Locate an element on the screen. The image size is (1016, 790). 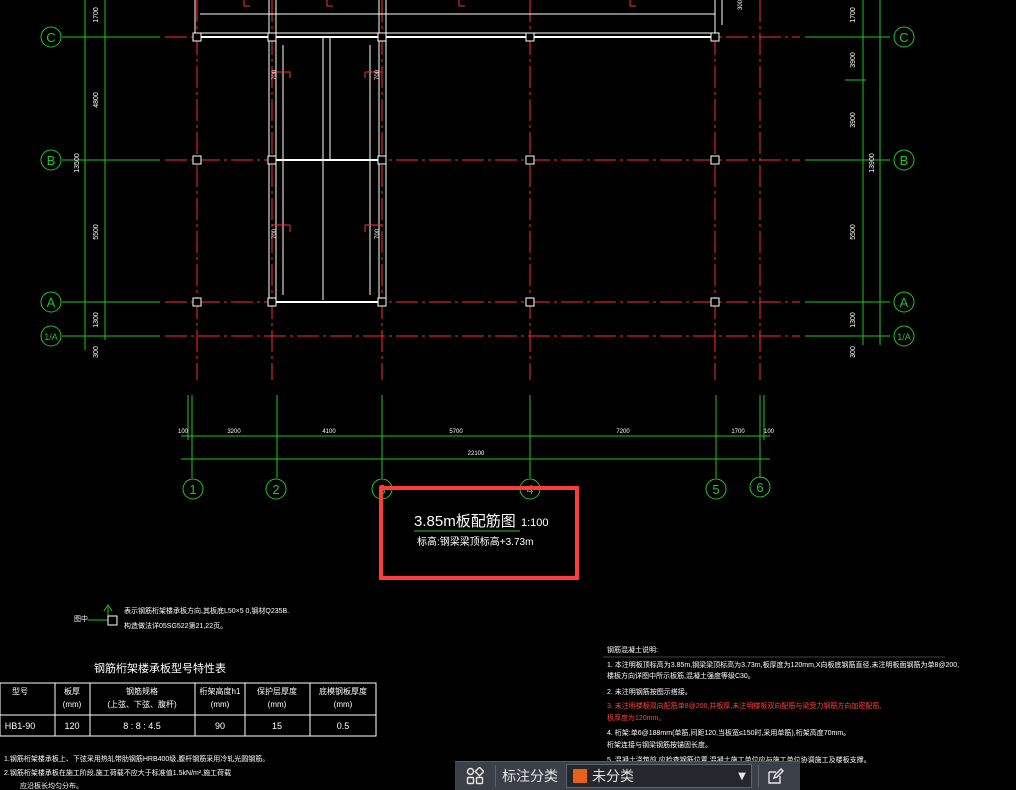
annotation-category-label: 标注分类 is located at coordinates (530, 777).